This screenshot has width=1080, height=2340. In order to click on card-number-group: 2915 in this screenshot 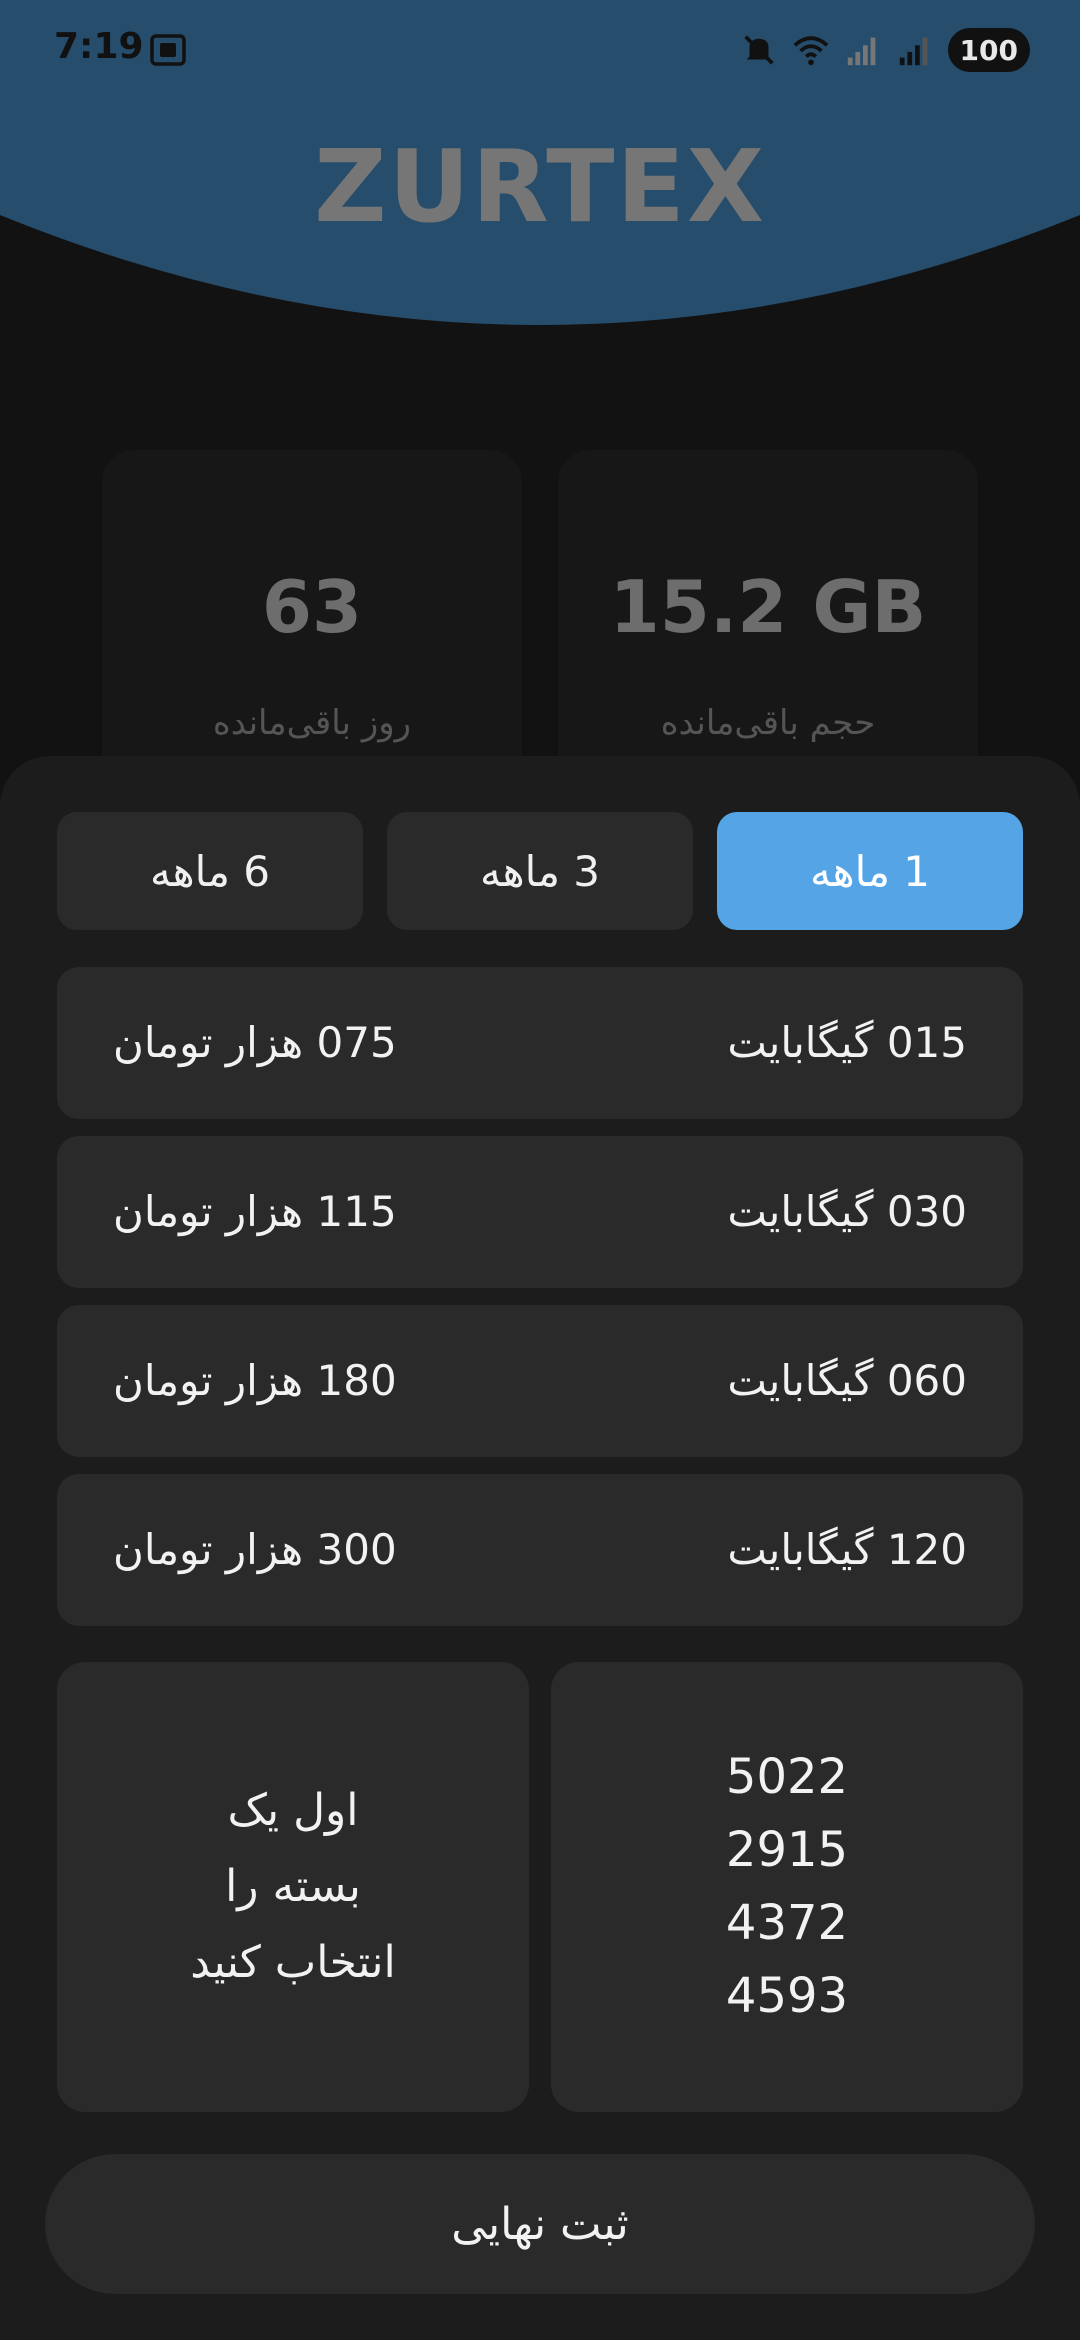, I will do `click(787, 1850)`.